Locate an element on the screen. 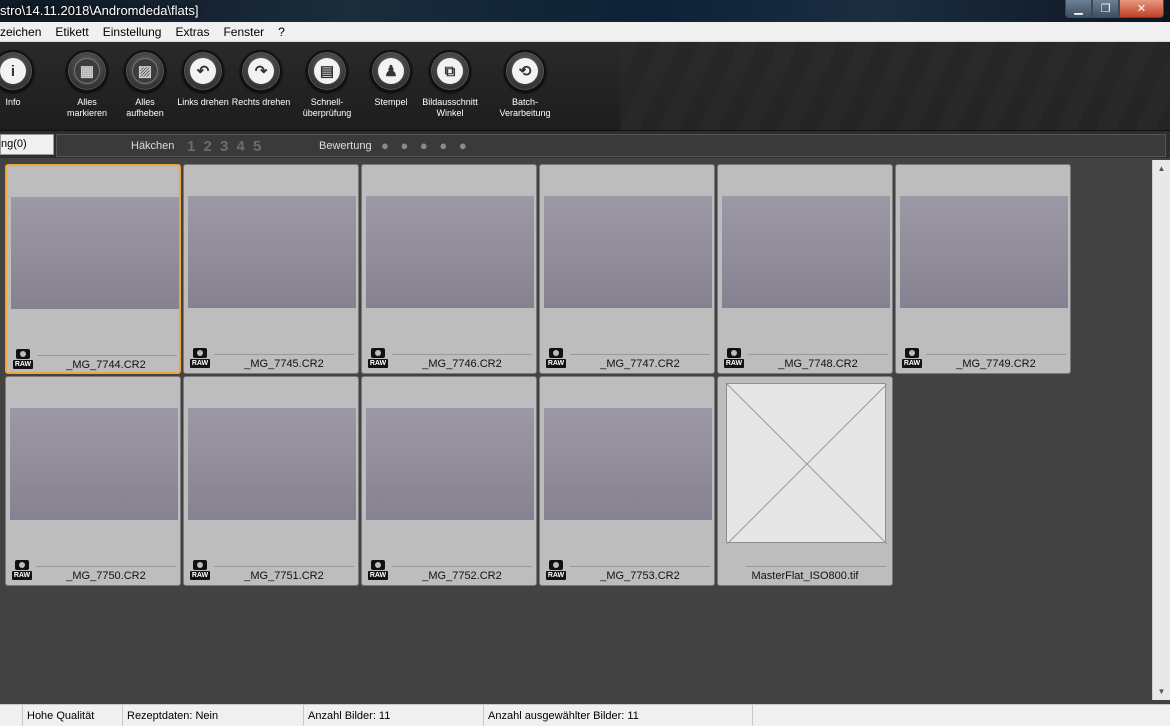  rating-filter: ● ● ● ● ● is located at coordinates (426, 145).